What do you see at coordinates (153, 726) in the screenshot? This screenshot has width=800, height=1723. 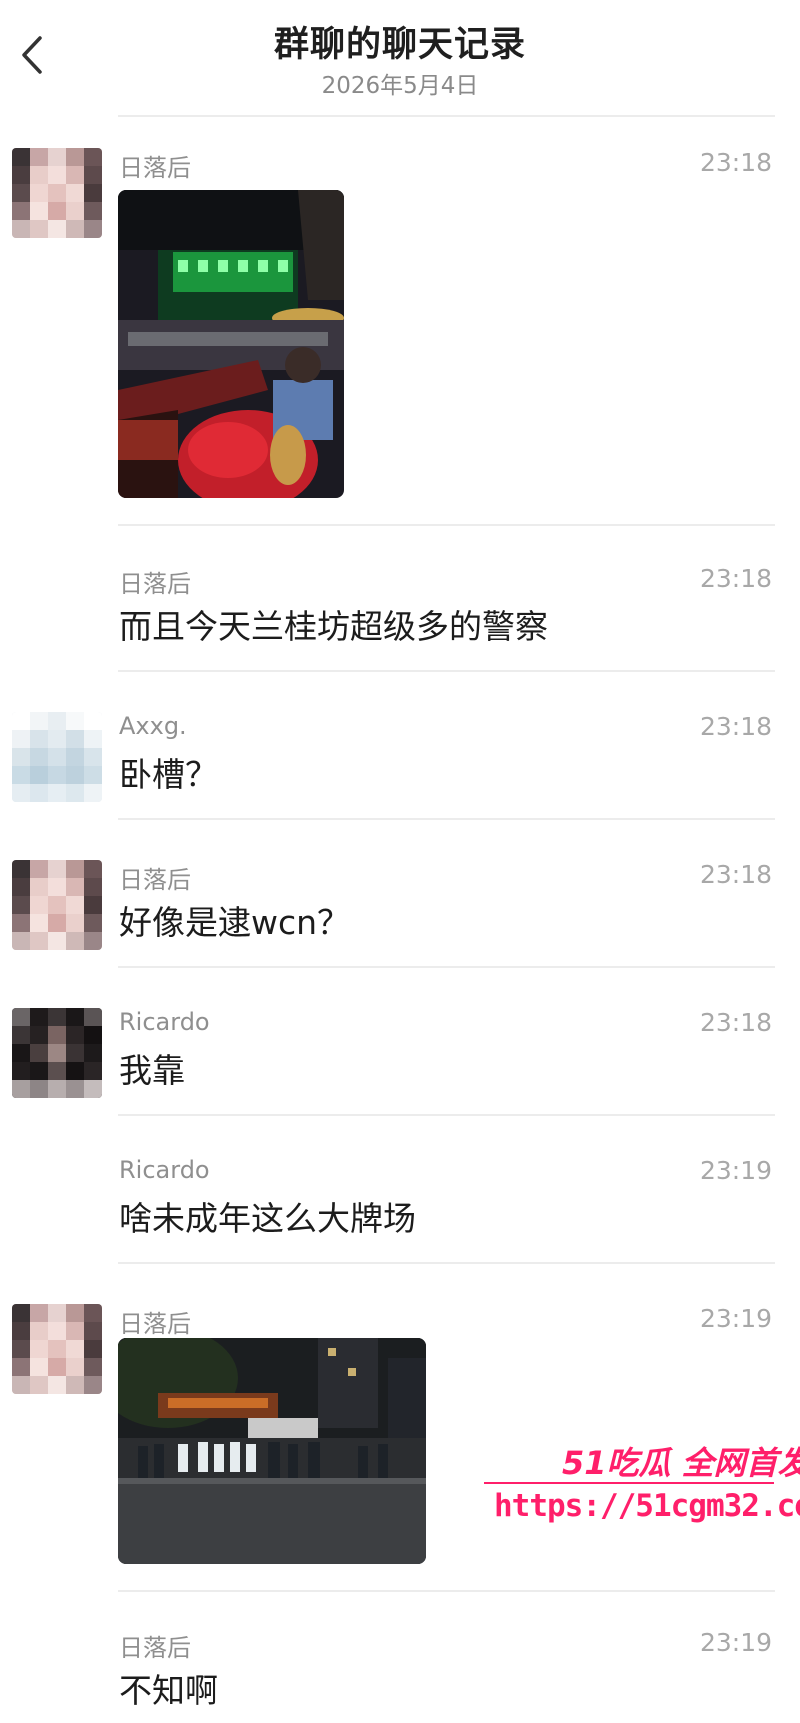 I see `sender-name: Axxg.` at bounding box center [153, 726].